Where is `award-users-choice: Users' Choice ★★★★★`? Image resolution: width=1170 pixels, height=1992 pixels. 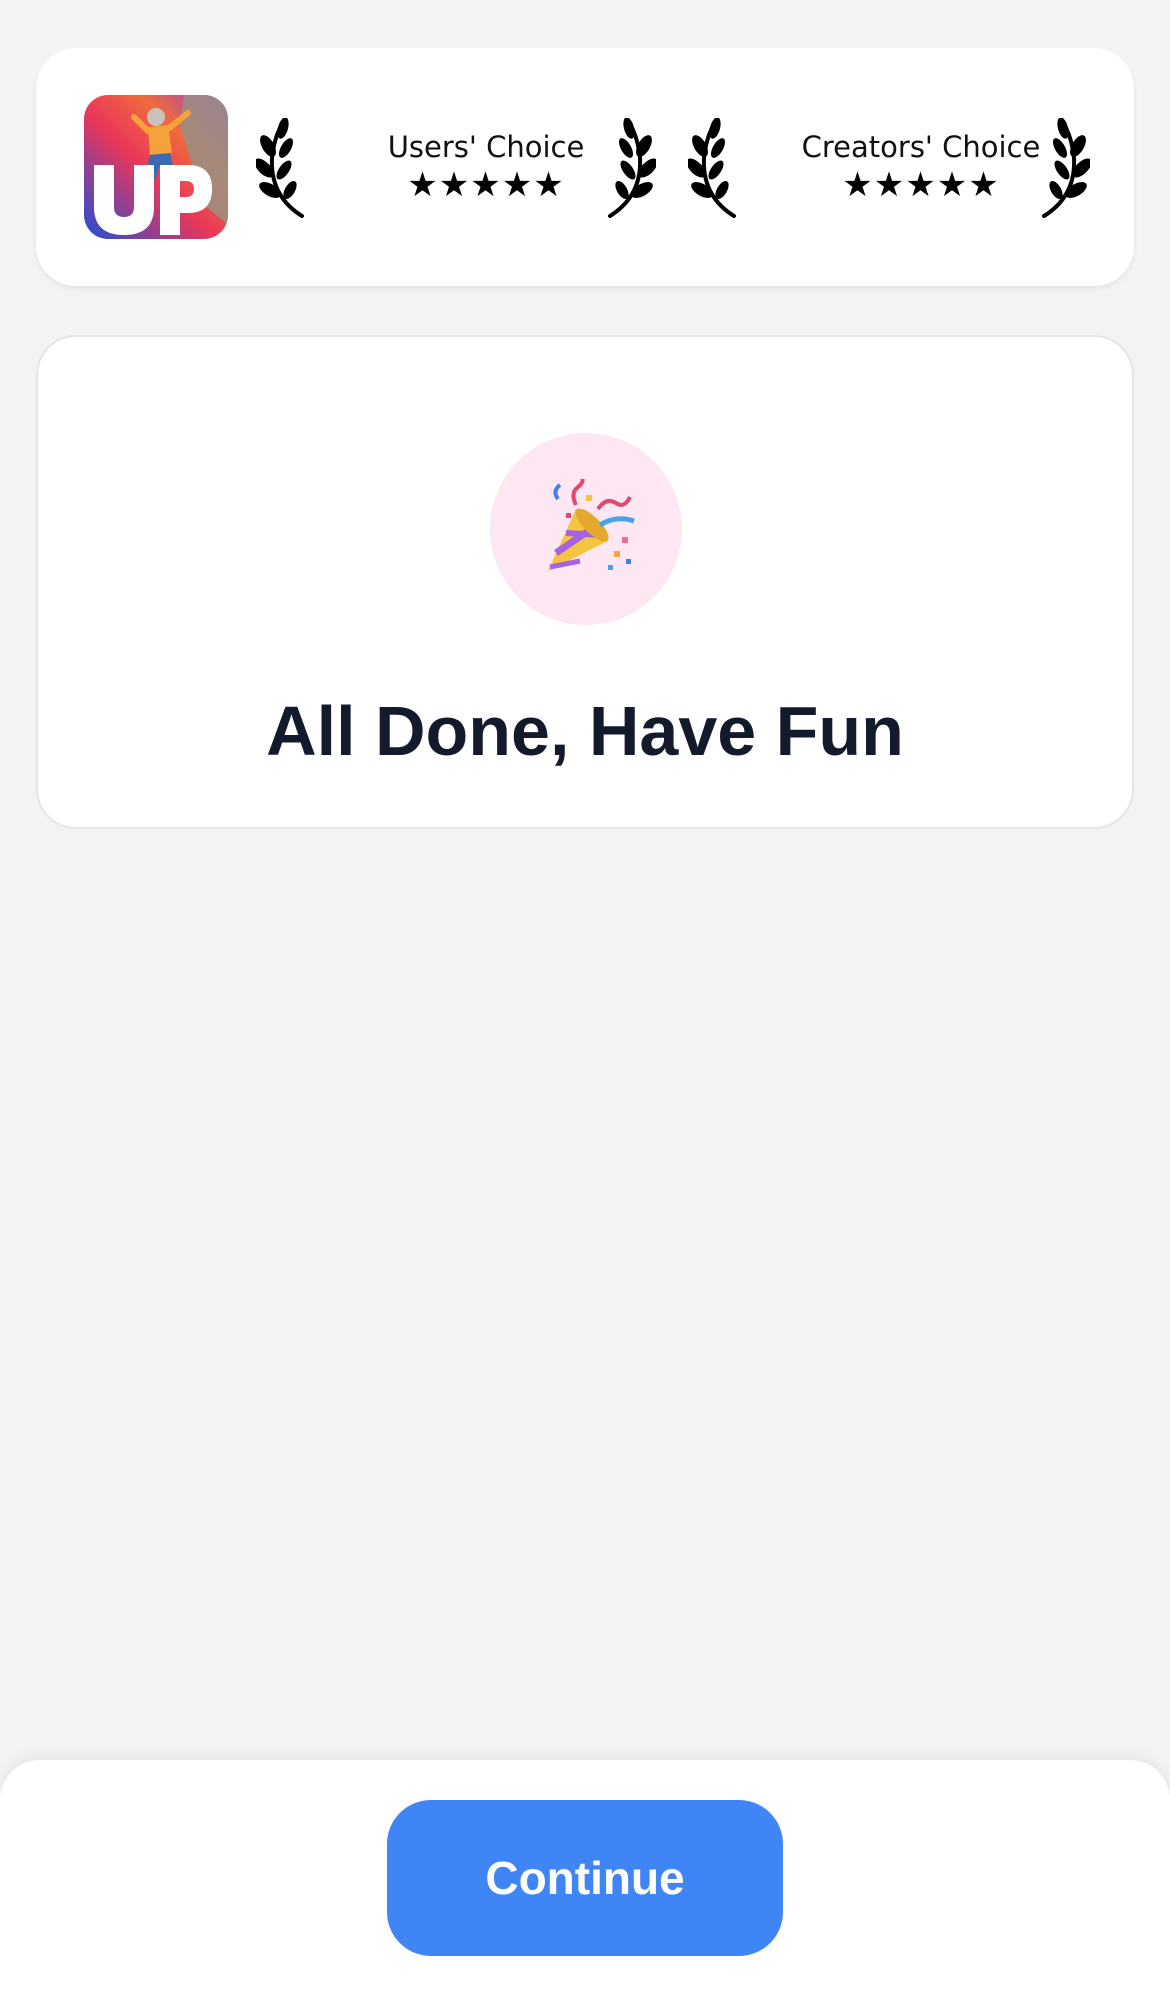 award-users-choice: Users' Choice ★★★★★ is located at coordinates (486, 167).